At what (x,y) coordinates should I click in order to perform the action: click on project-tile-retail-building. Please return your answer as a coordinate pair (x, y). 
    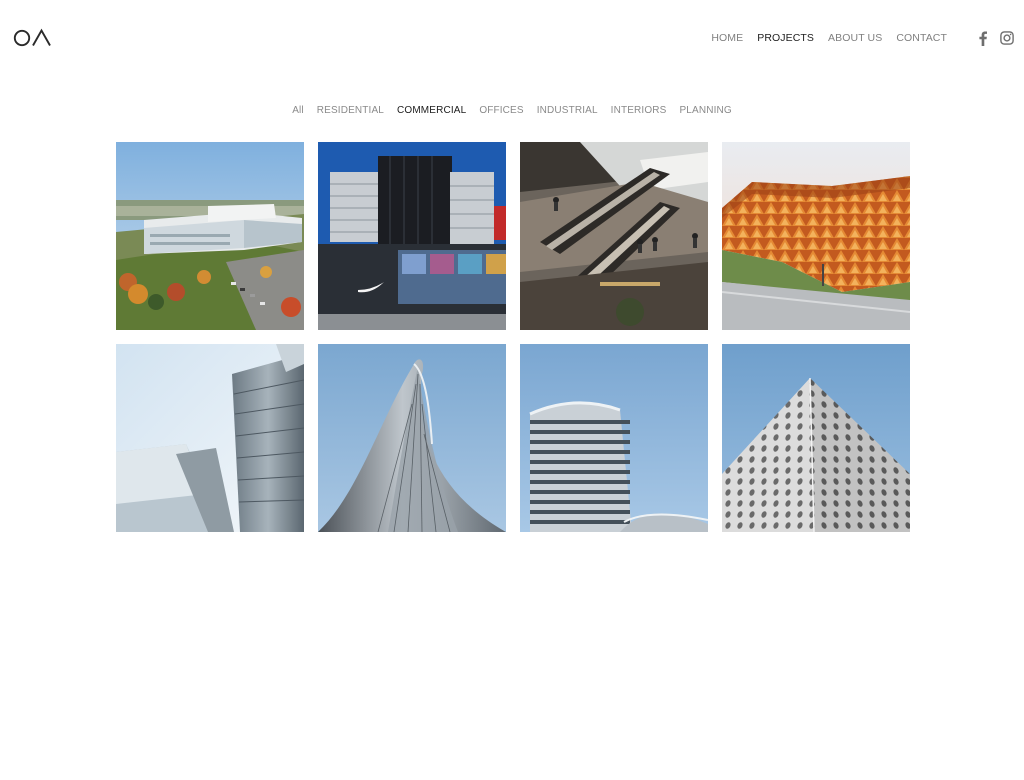
    Looking at the image, I should click on (412, 236).